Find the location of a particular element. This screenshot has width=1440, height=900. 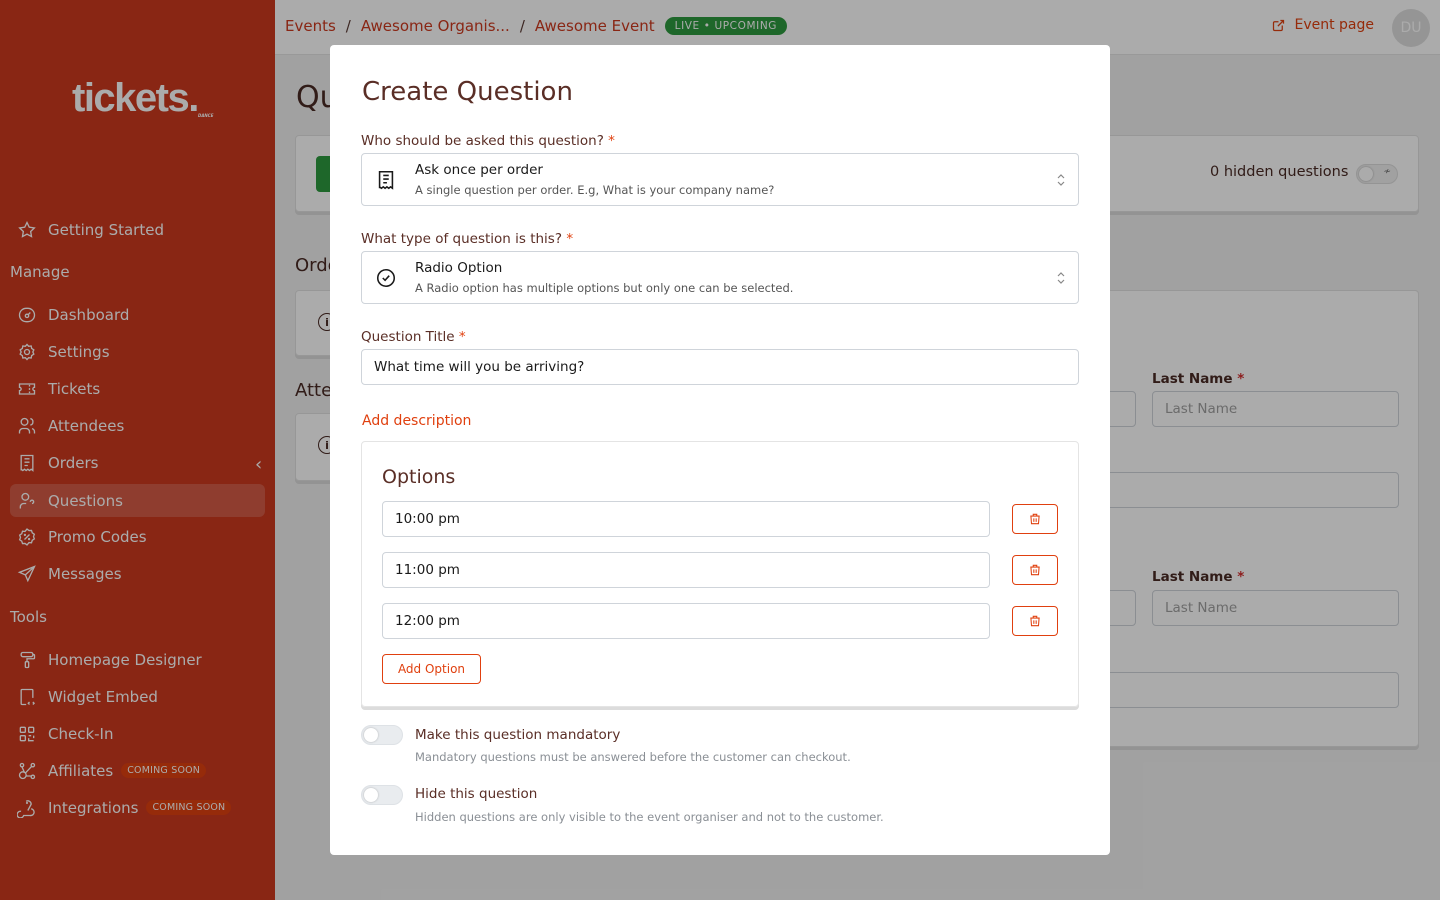

type-select-title: Radio Option is located at coordinates (459, 268).